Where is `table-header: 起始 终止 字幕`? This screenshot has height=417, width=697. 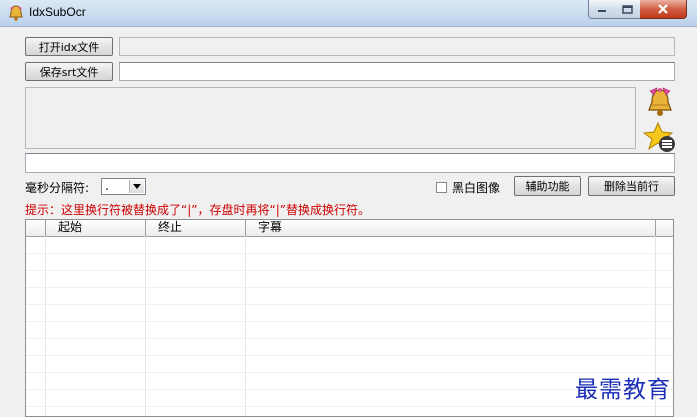
table-header: 起始 终止 字幕 is located at coordinates (349, 228).